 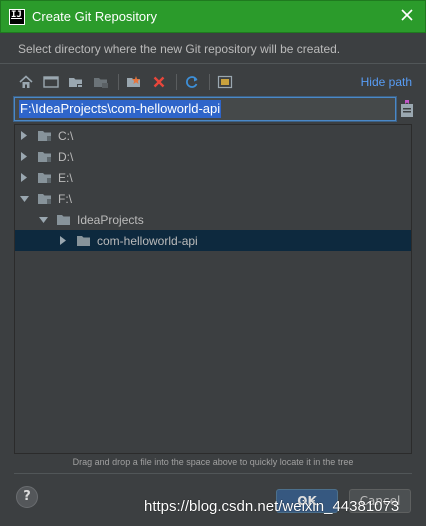 What do you see at coordinates (65, 177) in the screenshot?
I see `tree-item-label: E:\` at bounding box center [65, 177].